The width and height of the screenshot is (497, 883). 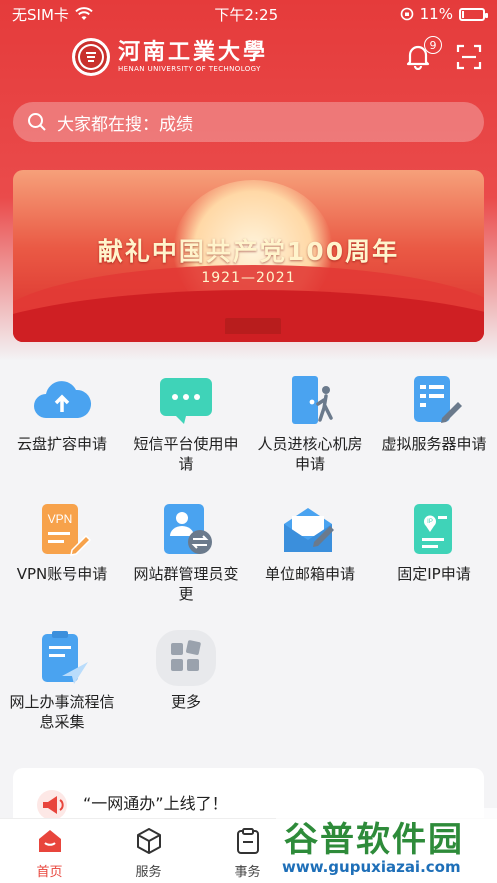 What do you see at coordinates (60, 519) in the screenshot?
I see `svg-text: VPN` at bounding box center [60, 519].